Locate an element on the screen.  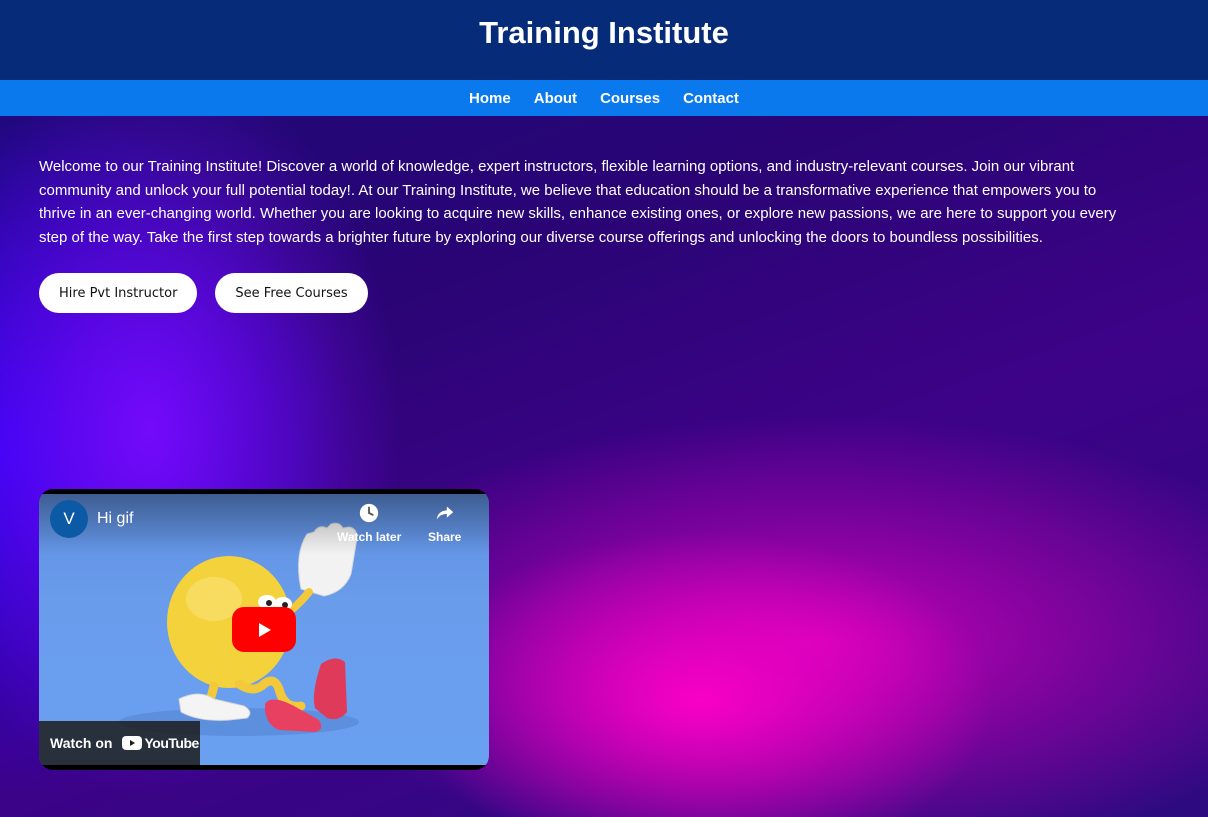
nav-link-about: About is located at coordinates (555, 98).